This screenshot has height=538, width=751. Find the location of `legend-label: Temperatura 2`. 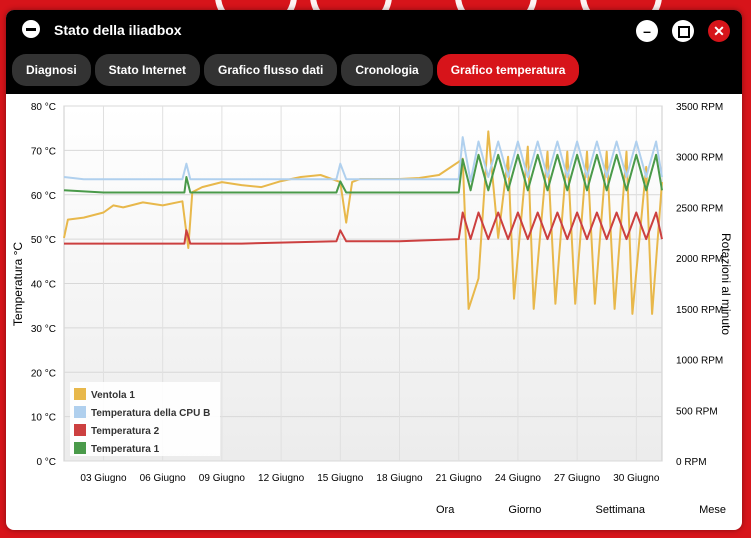

legend-label: Temperatura 2 is located at coordinates (125, 431).